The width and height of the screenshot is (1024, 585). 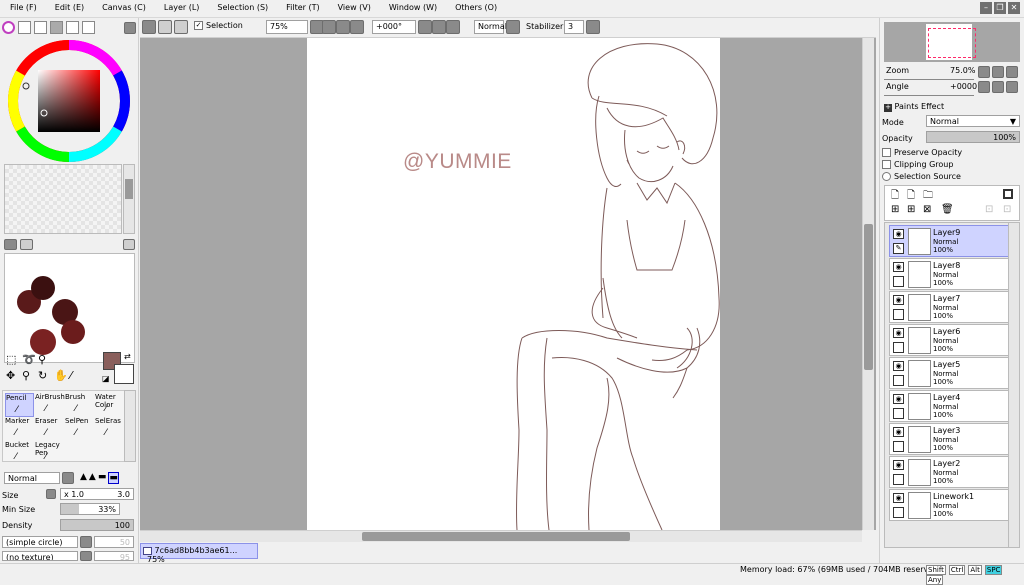 I want to click on clear-layer-icon: ⊠, so click(x=927, y=209).